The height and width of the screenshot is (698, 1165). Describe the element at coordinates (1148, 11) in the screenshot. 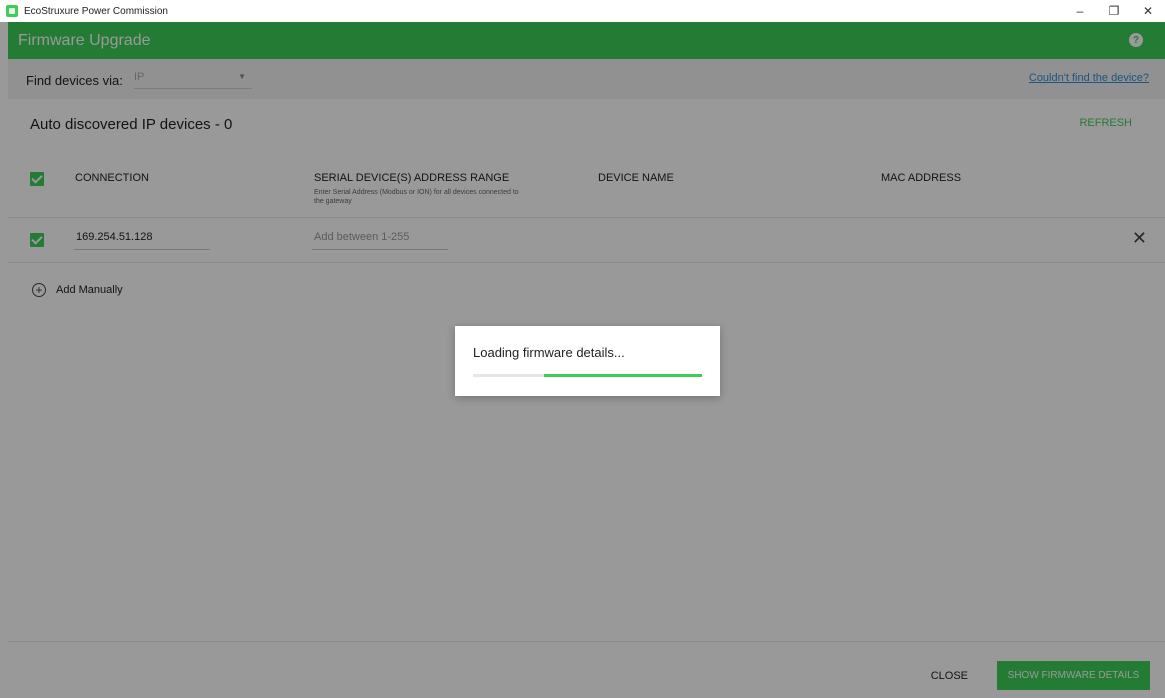

I see `close-window-icon: ✕` at that location.